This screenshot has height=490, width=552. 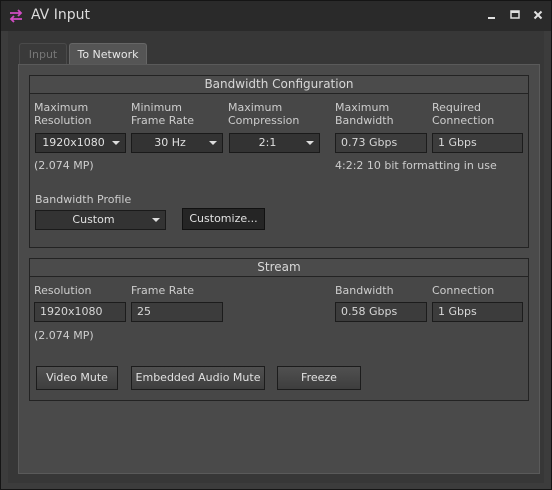 I want to click on required-connection-label-line2: Connection, so click(x=463, y=120).